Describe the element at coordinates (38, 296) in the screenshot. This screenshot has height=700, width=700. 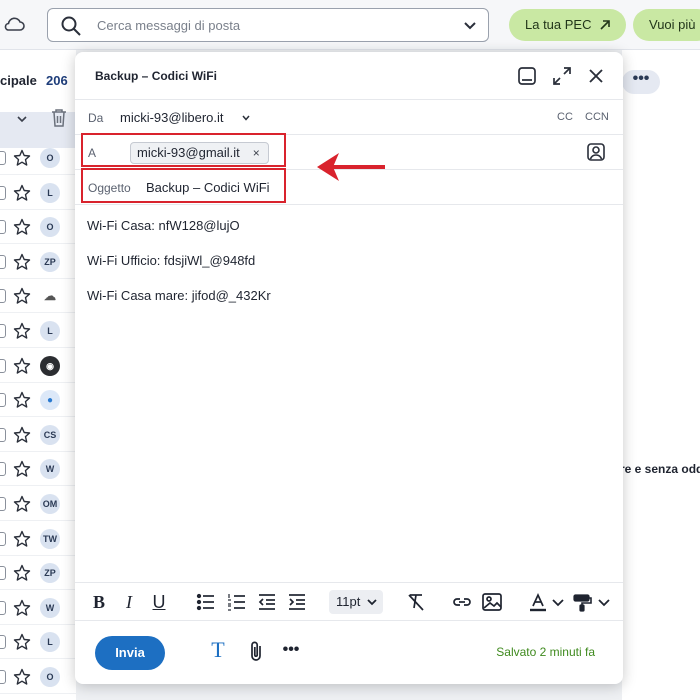
I see `list-item: ☁` at that location.